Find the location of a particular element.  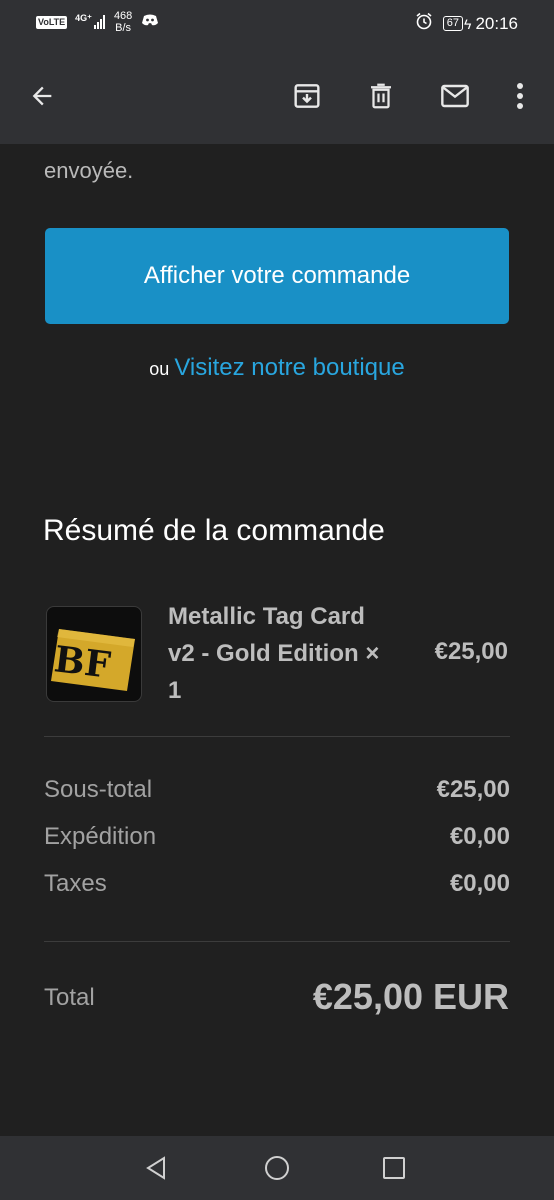

signal-icon is located at coordinates (99, 22).